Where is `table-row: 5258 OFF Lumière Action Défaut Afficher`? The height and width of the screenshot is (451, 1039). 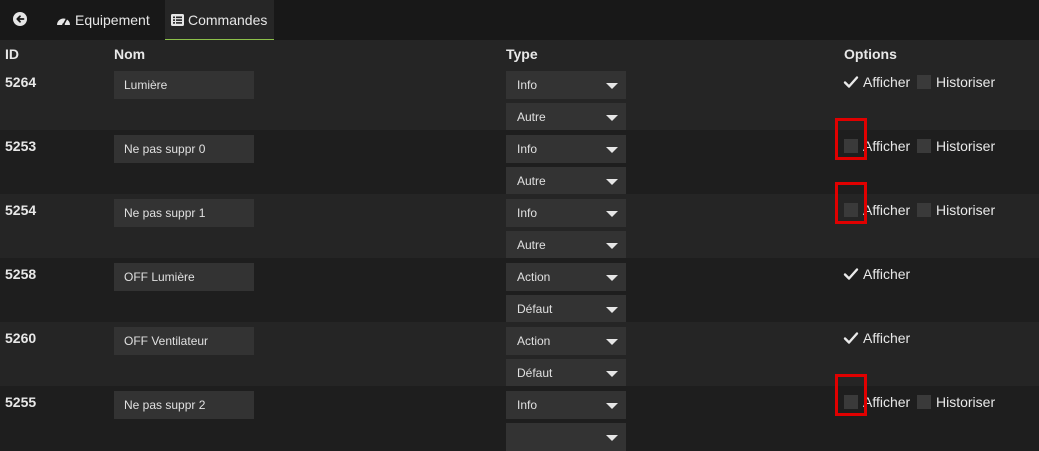
table-row: 5258 OFF Lumière Action Défaut Afficher is located at coordinates (519, 290).